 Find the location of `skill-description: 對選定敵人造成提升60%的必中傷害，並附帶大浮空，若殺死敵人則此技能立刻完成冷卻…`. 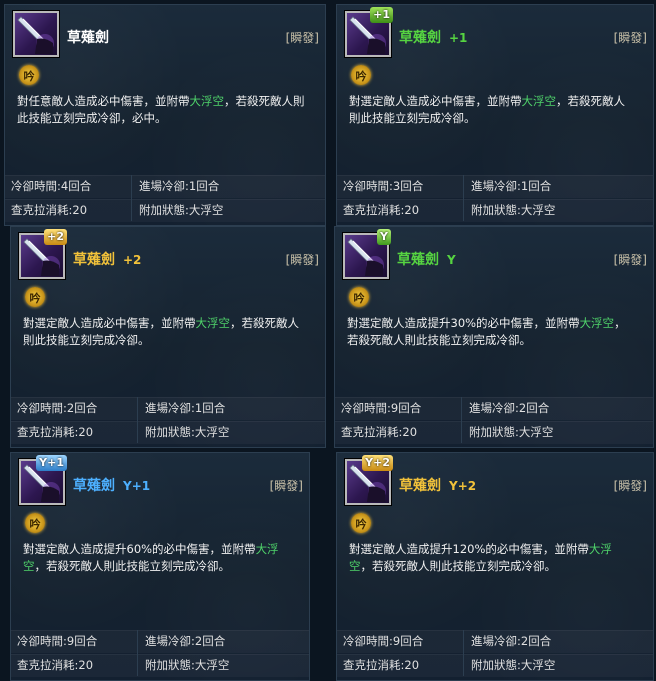

skill-description: 對選定敵人造成提升60%的必中傷害，並附帶大浮空，若殺死敵人則此技能立刻完成冷卻… is located at coordinates (157, 558).